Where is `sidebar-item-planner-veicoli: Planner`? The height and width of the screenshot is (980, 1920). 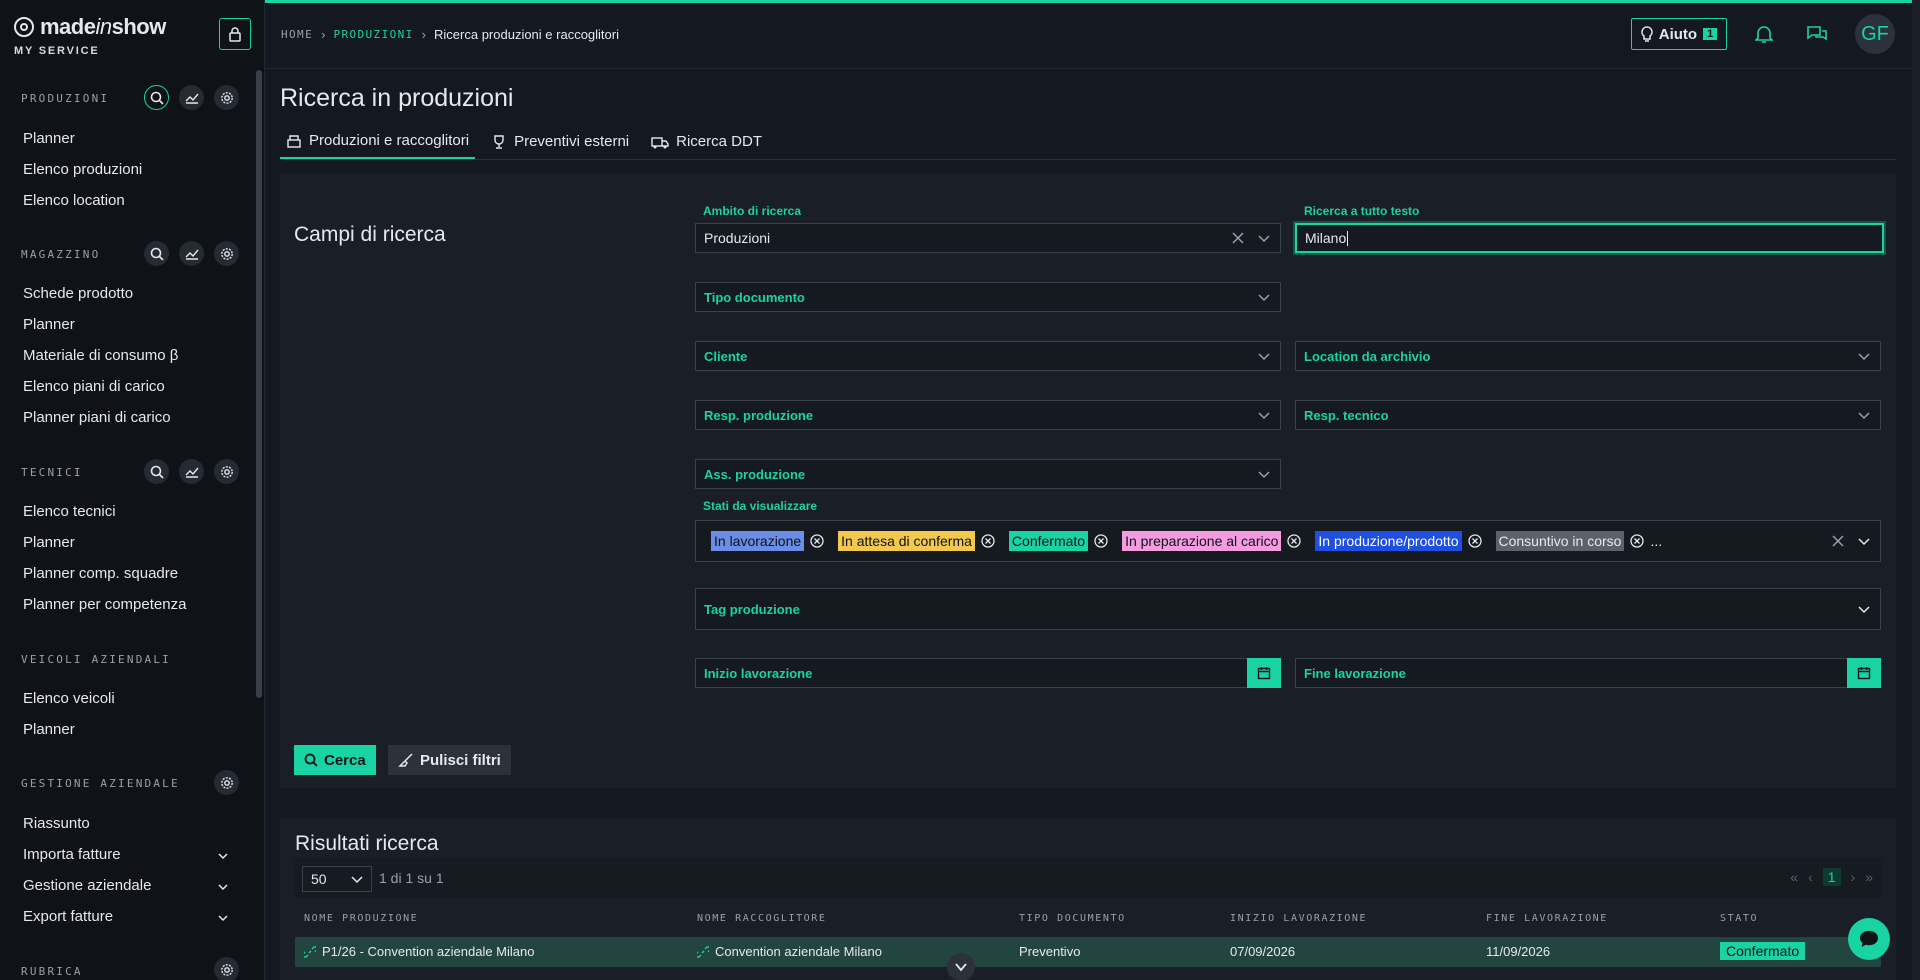 sidebar-item-planner-veicoli: Planner is located at coordinates (49, 729).